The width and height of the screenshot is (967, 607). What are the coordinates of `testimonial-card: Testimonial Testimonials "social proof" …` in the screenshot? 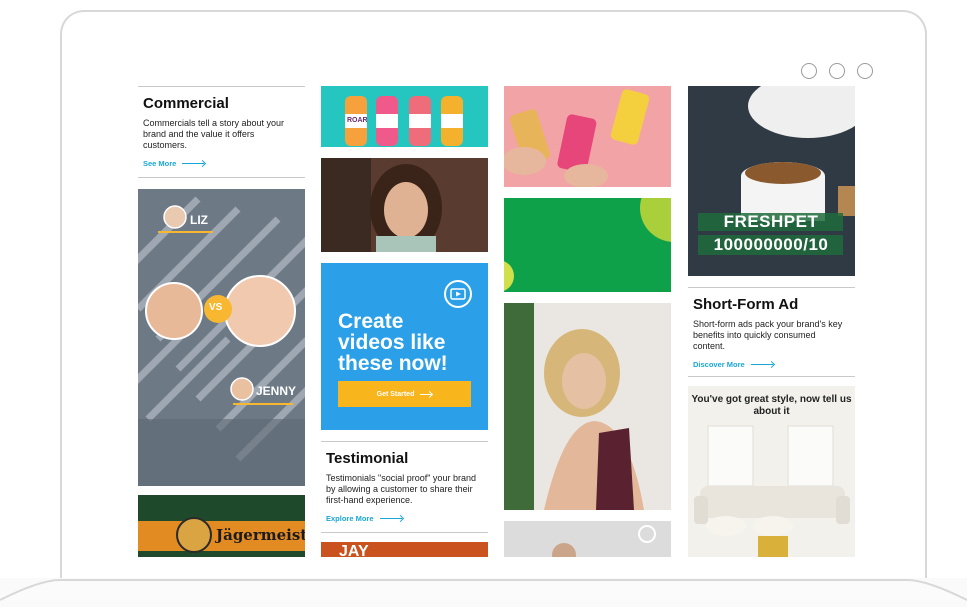 It's located at (404, 487).